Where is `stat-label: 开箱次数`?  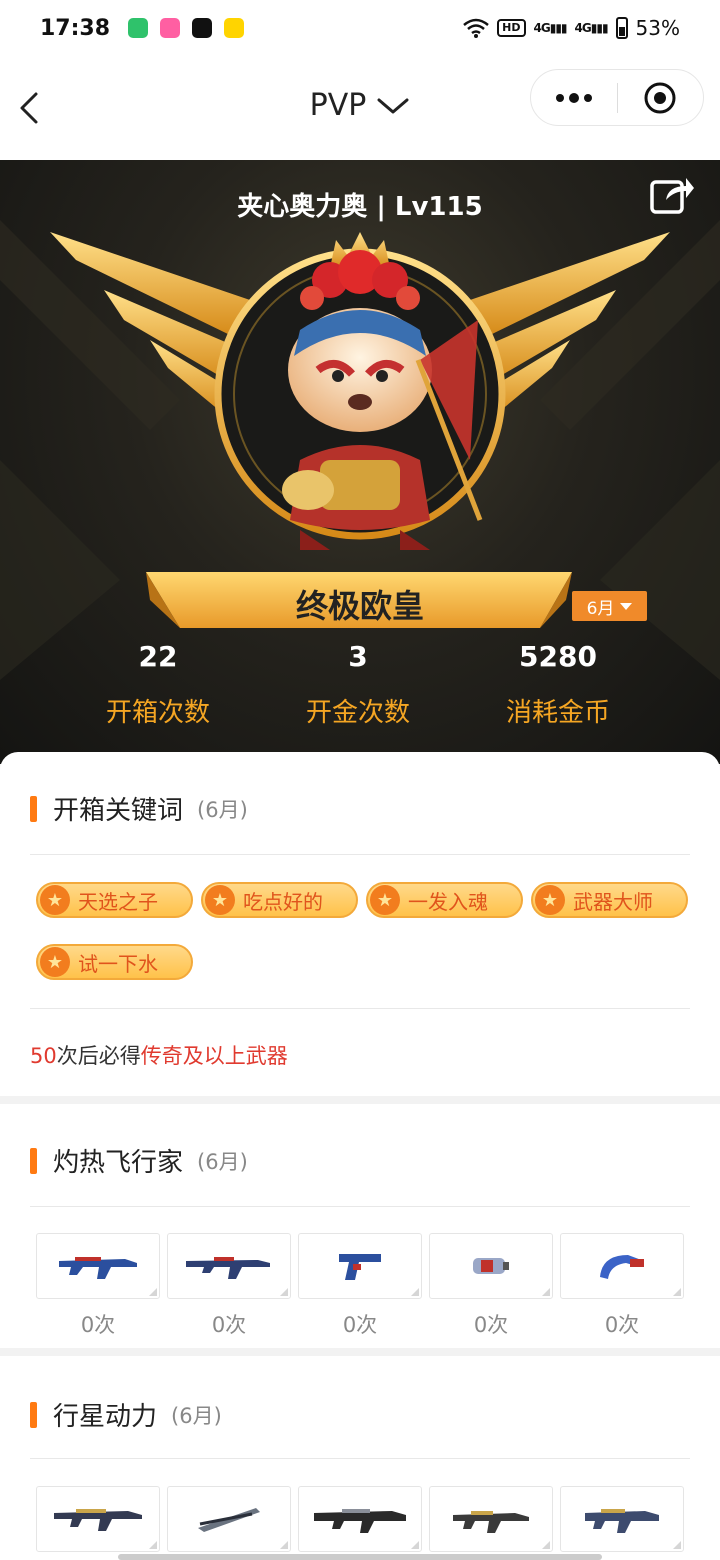 stat-label: 开箱次数 is located at coordinates (157, 713).